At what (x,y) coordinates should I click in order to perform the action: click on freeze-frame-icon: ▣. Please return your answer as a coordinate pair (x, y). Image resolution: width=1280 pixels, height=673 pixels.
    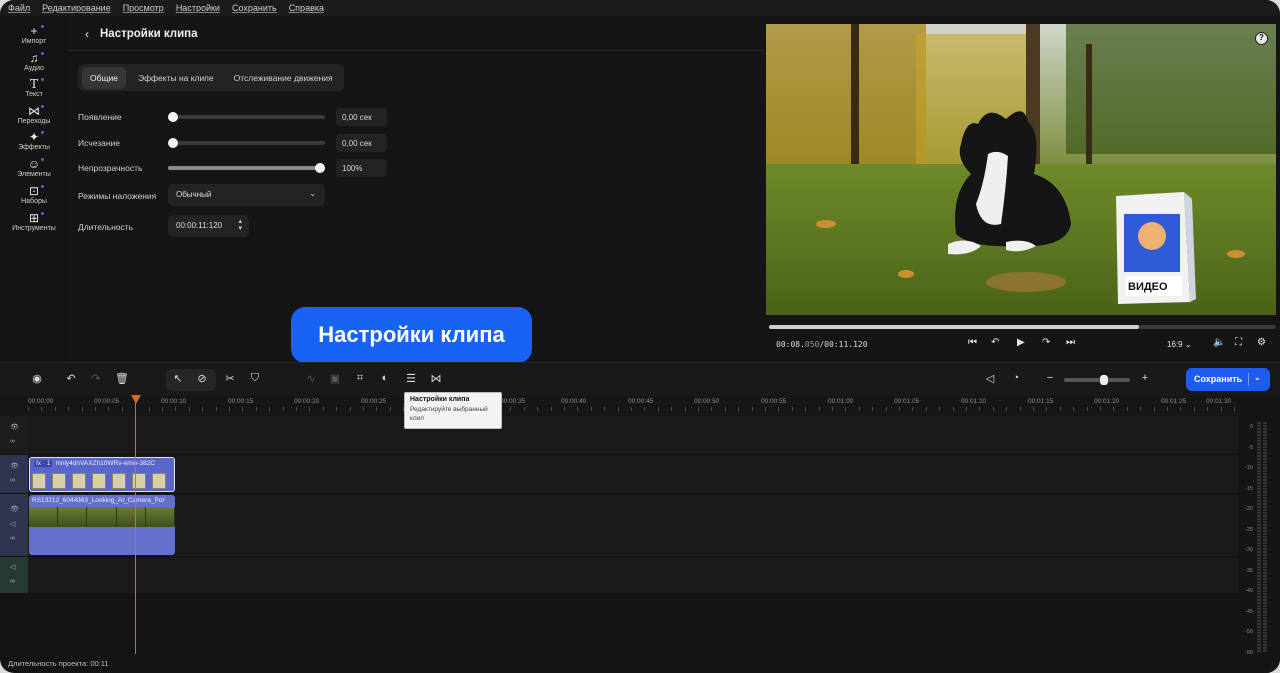
    Looking at the image, I should click on (335, 378).